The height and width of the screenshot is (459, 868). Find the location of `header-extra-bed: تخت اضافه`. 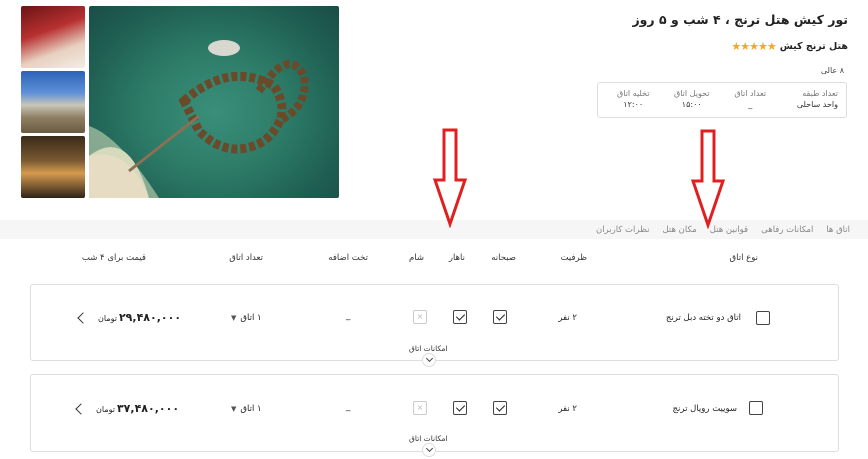

header-extra-bed: تخت اضافه is located at coordinates (348, 258).